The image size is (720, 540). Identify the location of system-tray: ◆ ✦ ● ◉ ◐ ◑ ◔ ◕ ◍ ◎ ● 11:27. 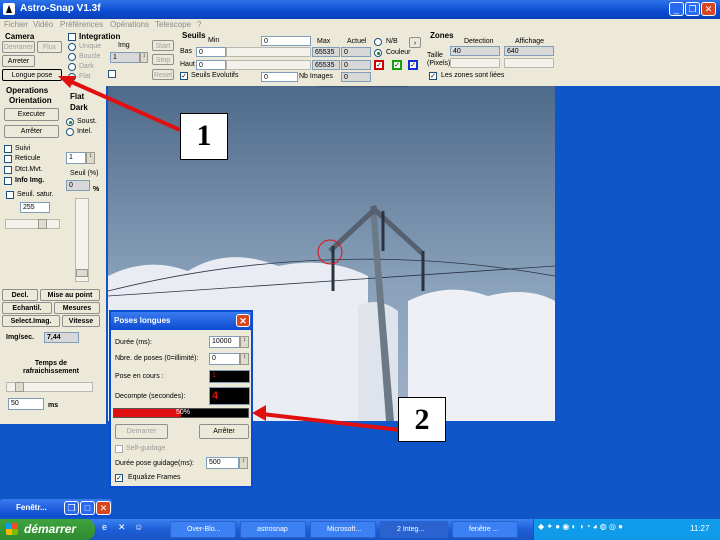
(626, 529).